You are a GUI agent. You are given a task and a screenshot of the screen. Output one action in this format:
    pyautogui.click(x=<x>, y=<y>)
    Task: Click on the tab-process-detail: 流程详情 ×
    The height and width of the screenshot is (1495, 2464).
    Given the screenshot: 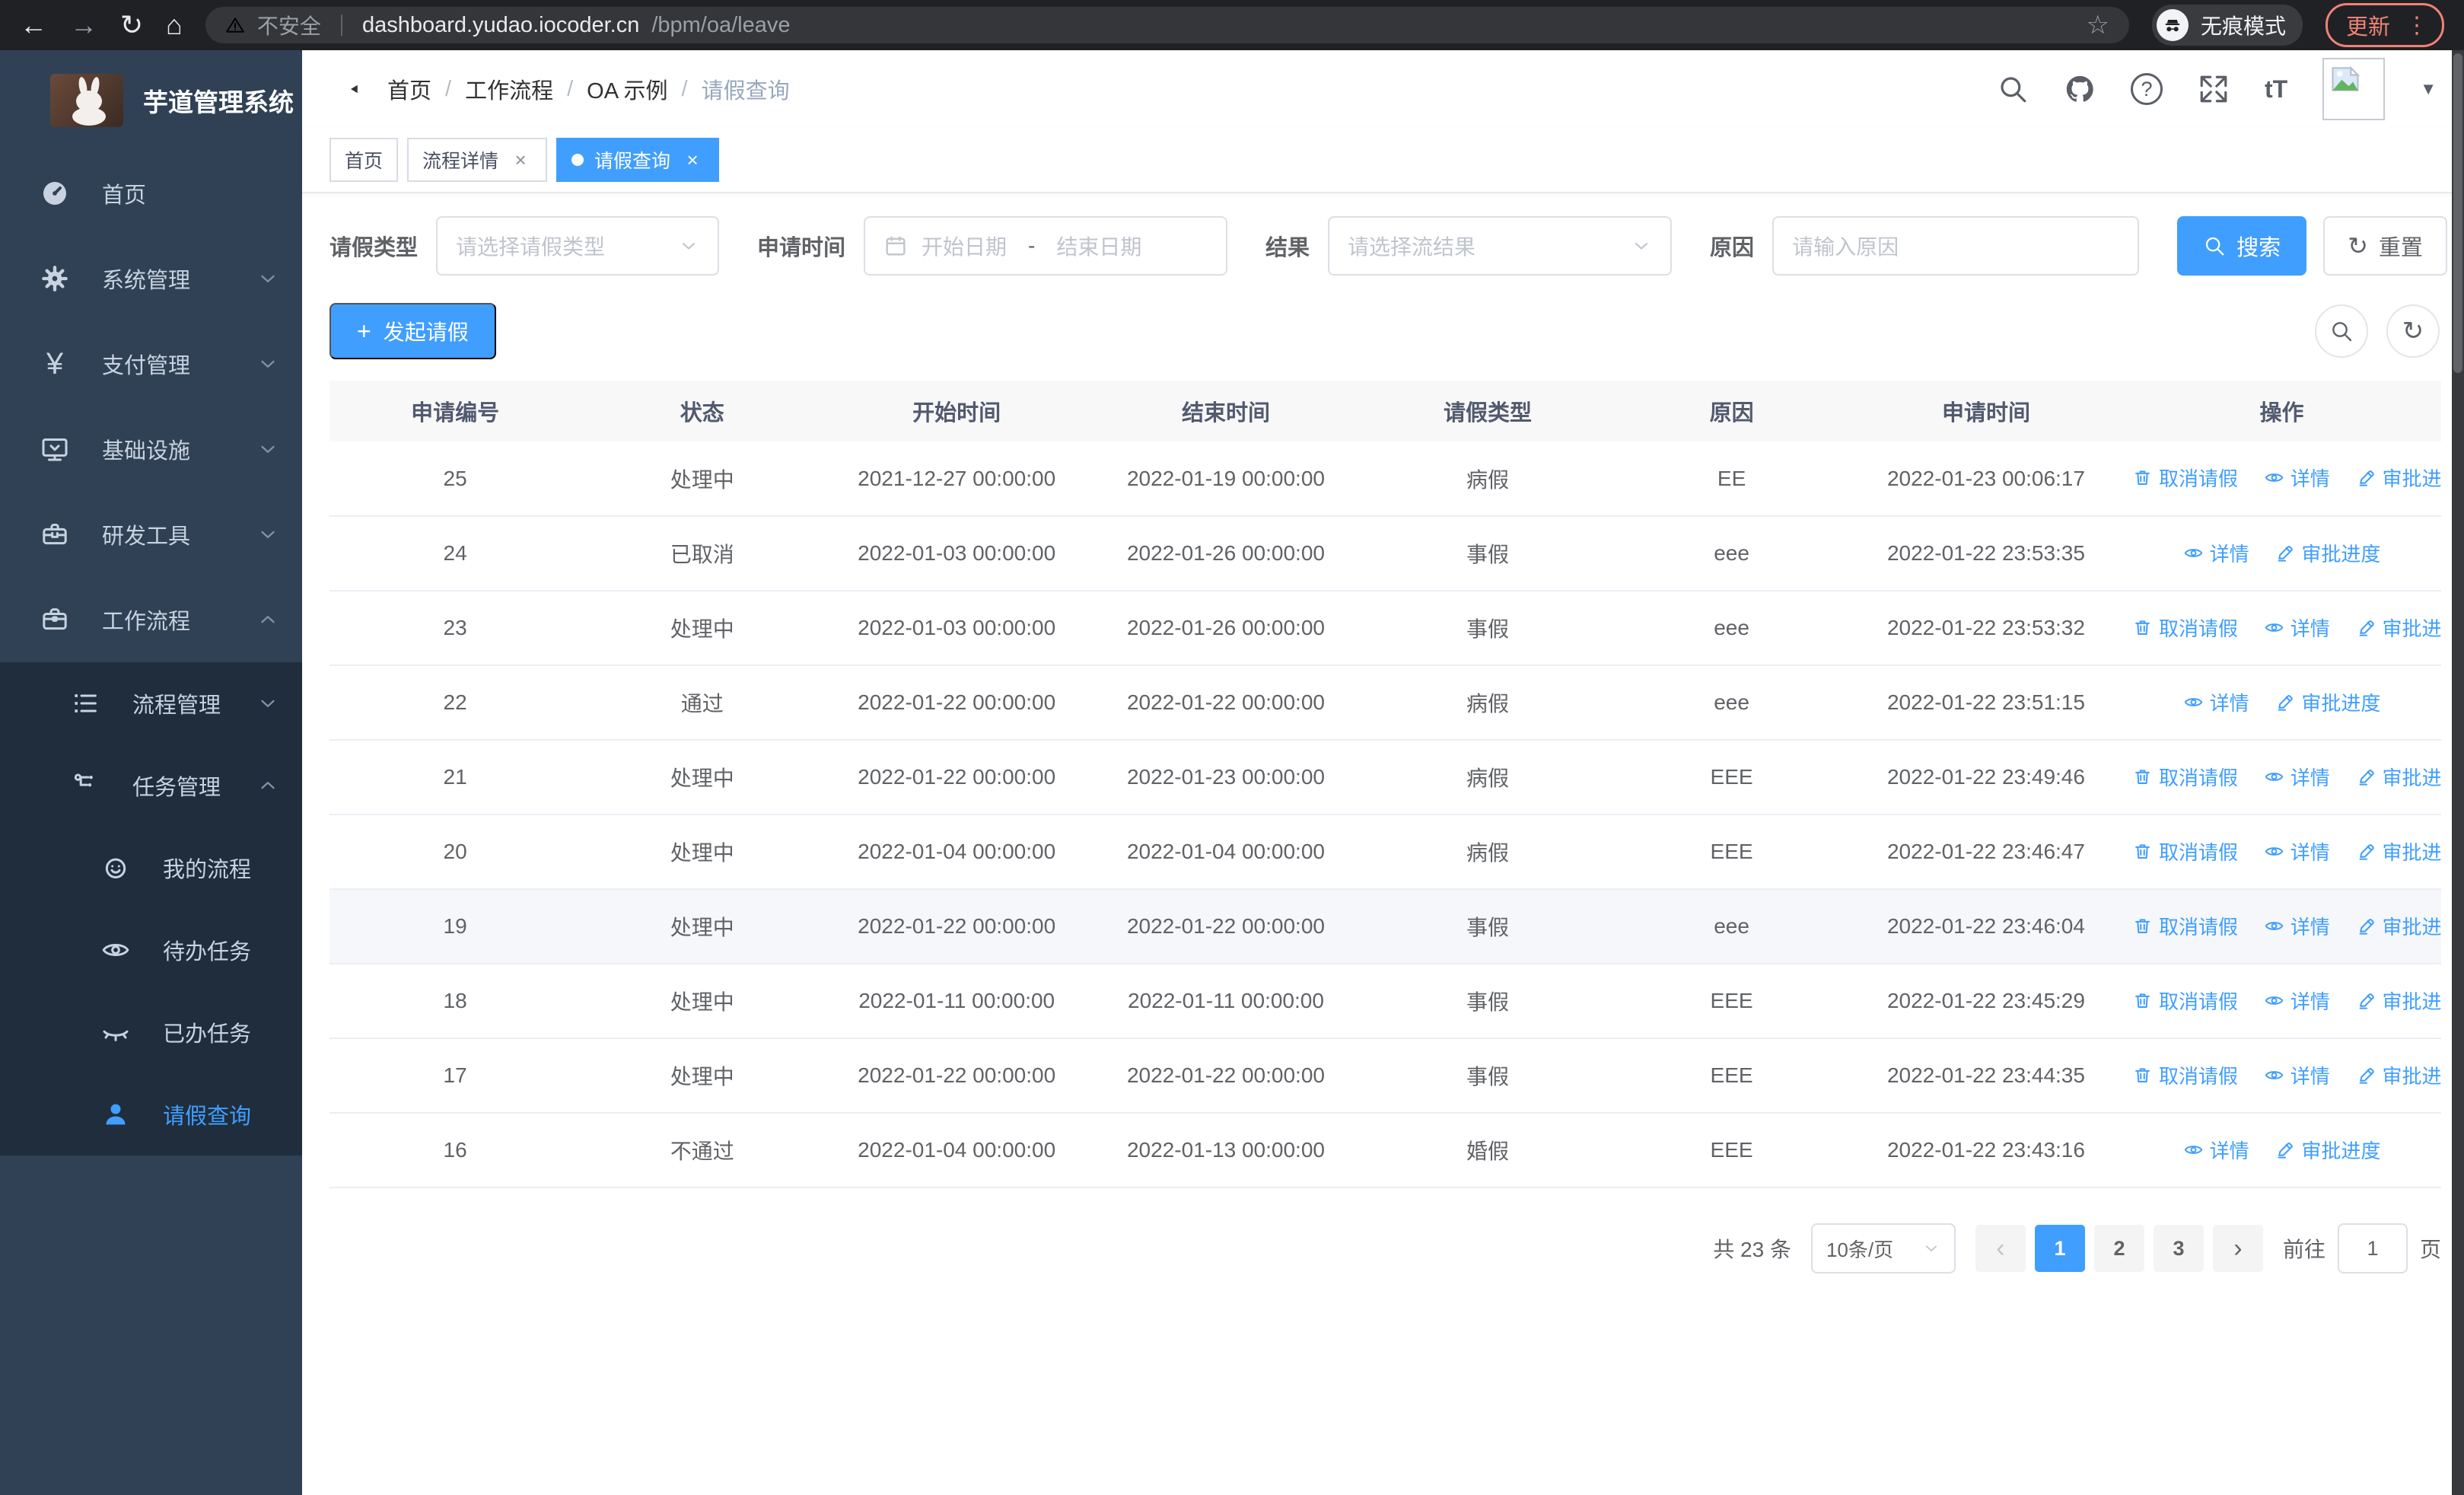 What is the action you would take?
    pyautogui.click(x=477, y=160)
    